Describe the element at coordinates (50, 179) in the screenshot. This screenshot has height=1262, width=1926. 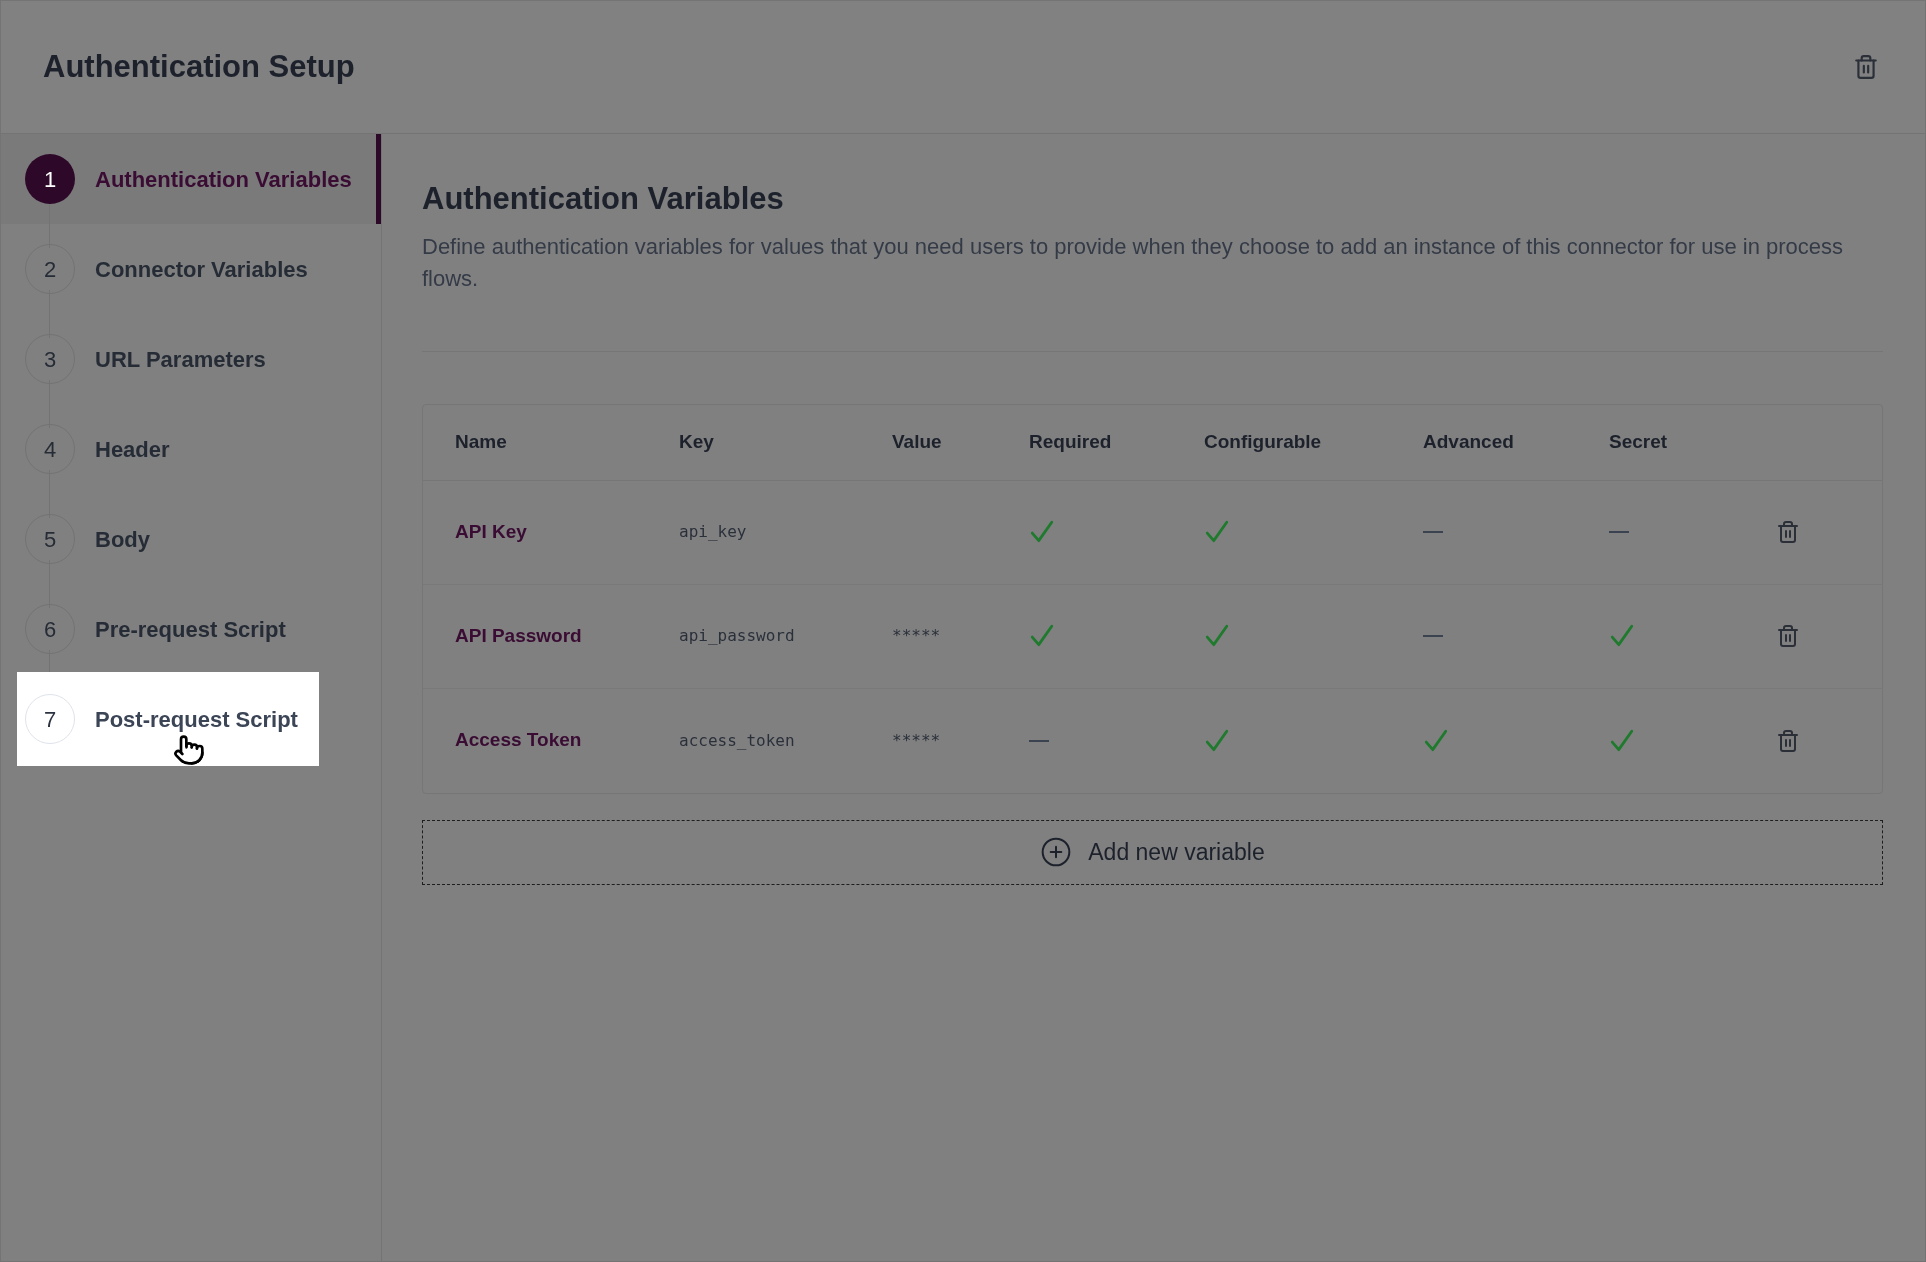
I see `step-number: 1` at that location.